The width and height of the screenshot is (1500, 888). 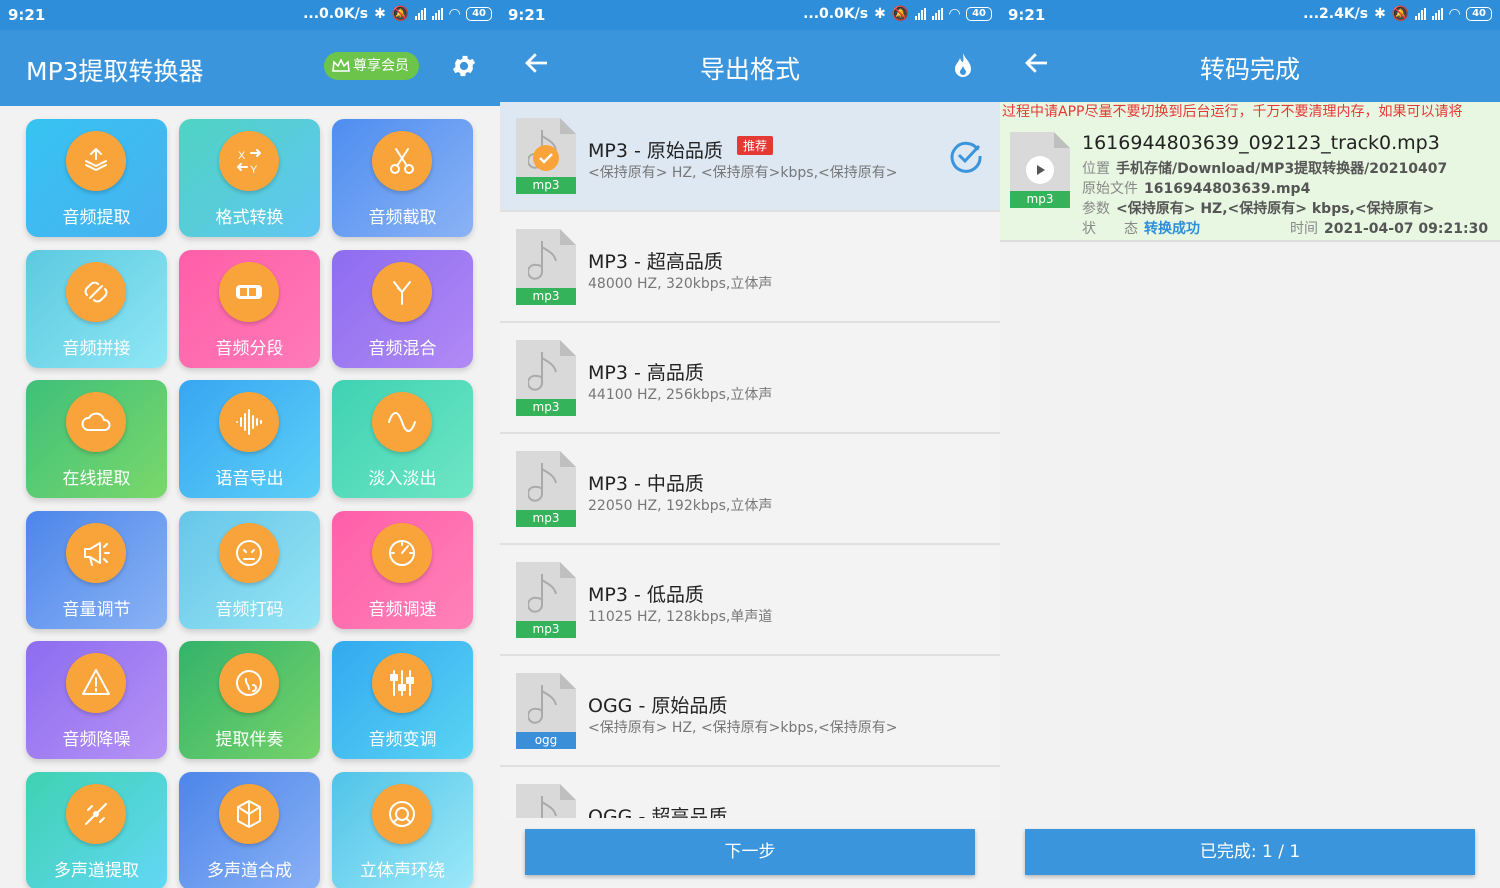 What do you see at coordinates (1040, 199) in the screenshot?
I see `file-ext-badge: mp3` at bounding box center [1040, 199].